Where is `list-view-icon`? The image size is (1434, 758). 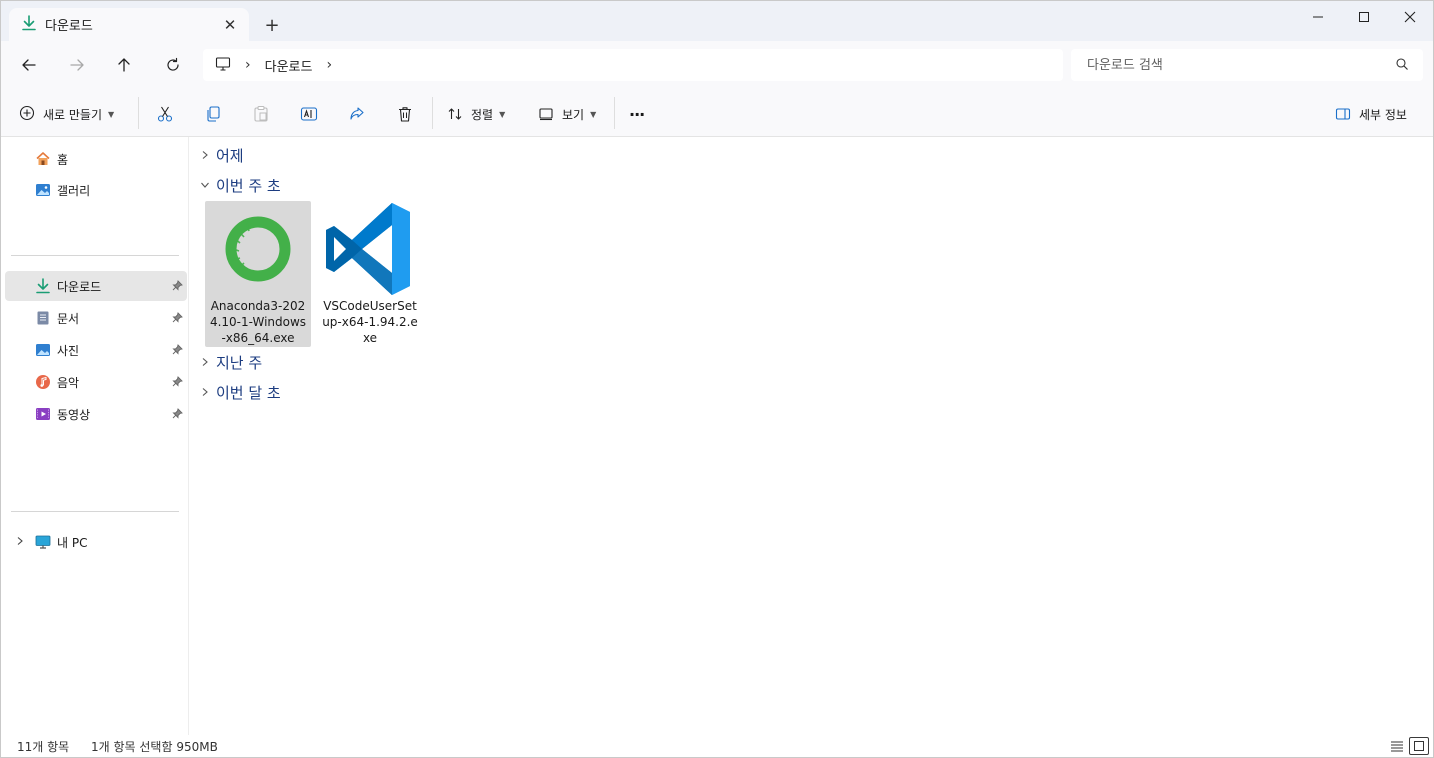 list-view-icon is located at coordinates (1397, 746).